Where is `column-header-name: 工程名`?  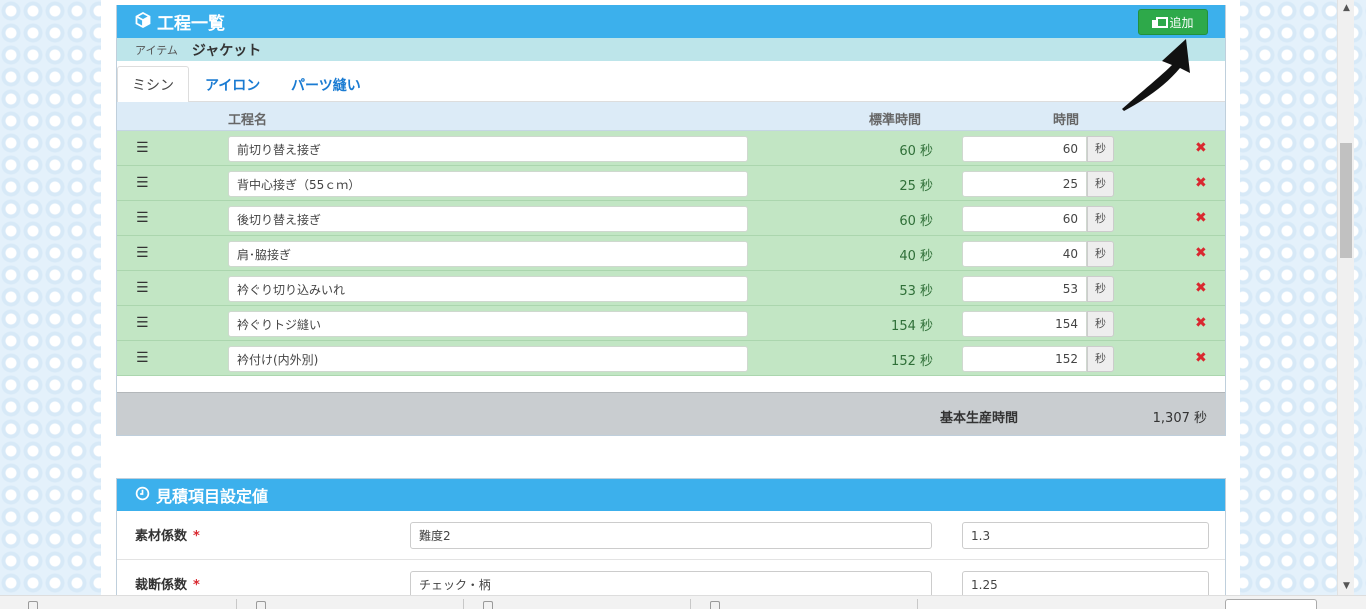
column-header-name: 工程名 is located at coordinates (248, 120).